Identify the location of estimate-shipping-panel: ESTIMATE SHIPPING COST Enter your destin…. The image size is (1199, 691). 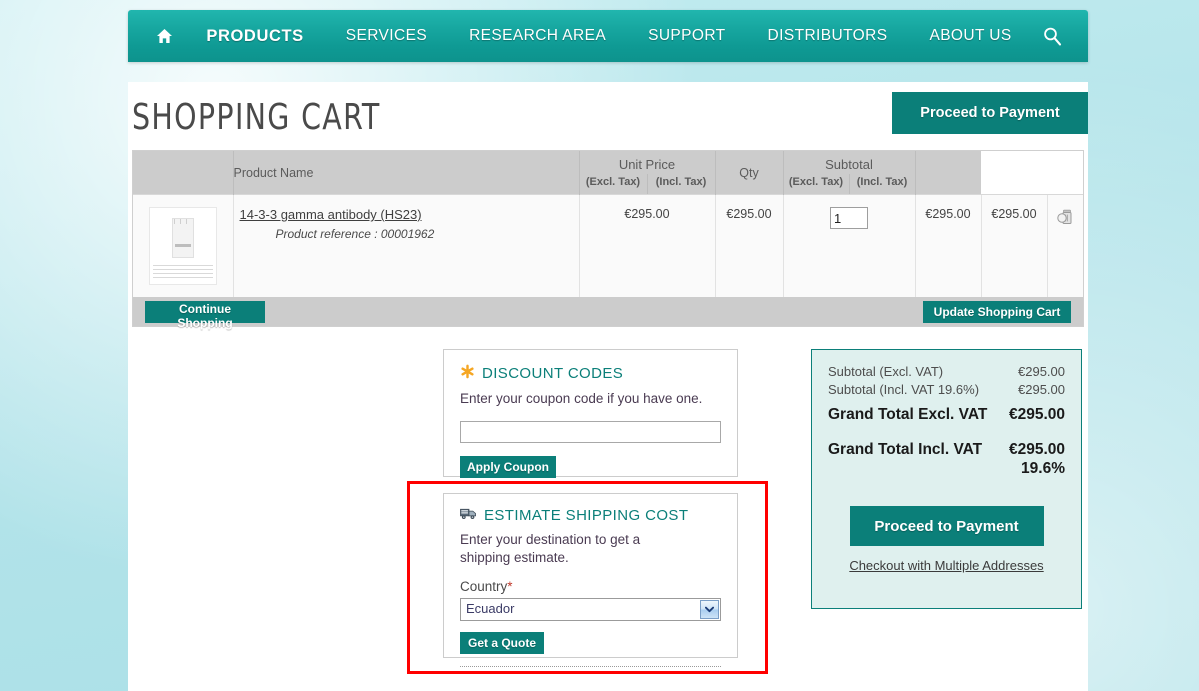
(590, 580).